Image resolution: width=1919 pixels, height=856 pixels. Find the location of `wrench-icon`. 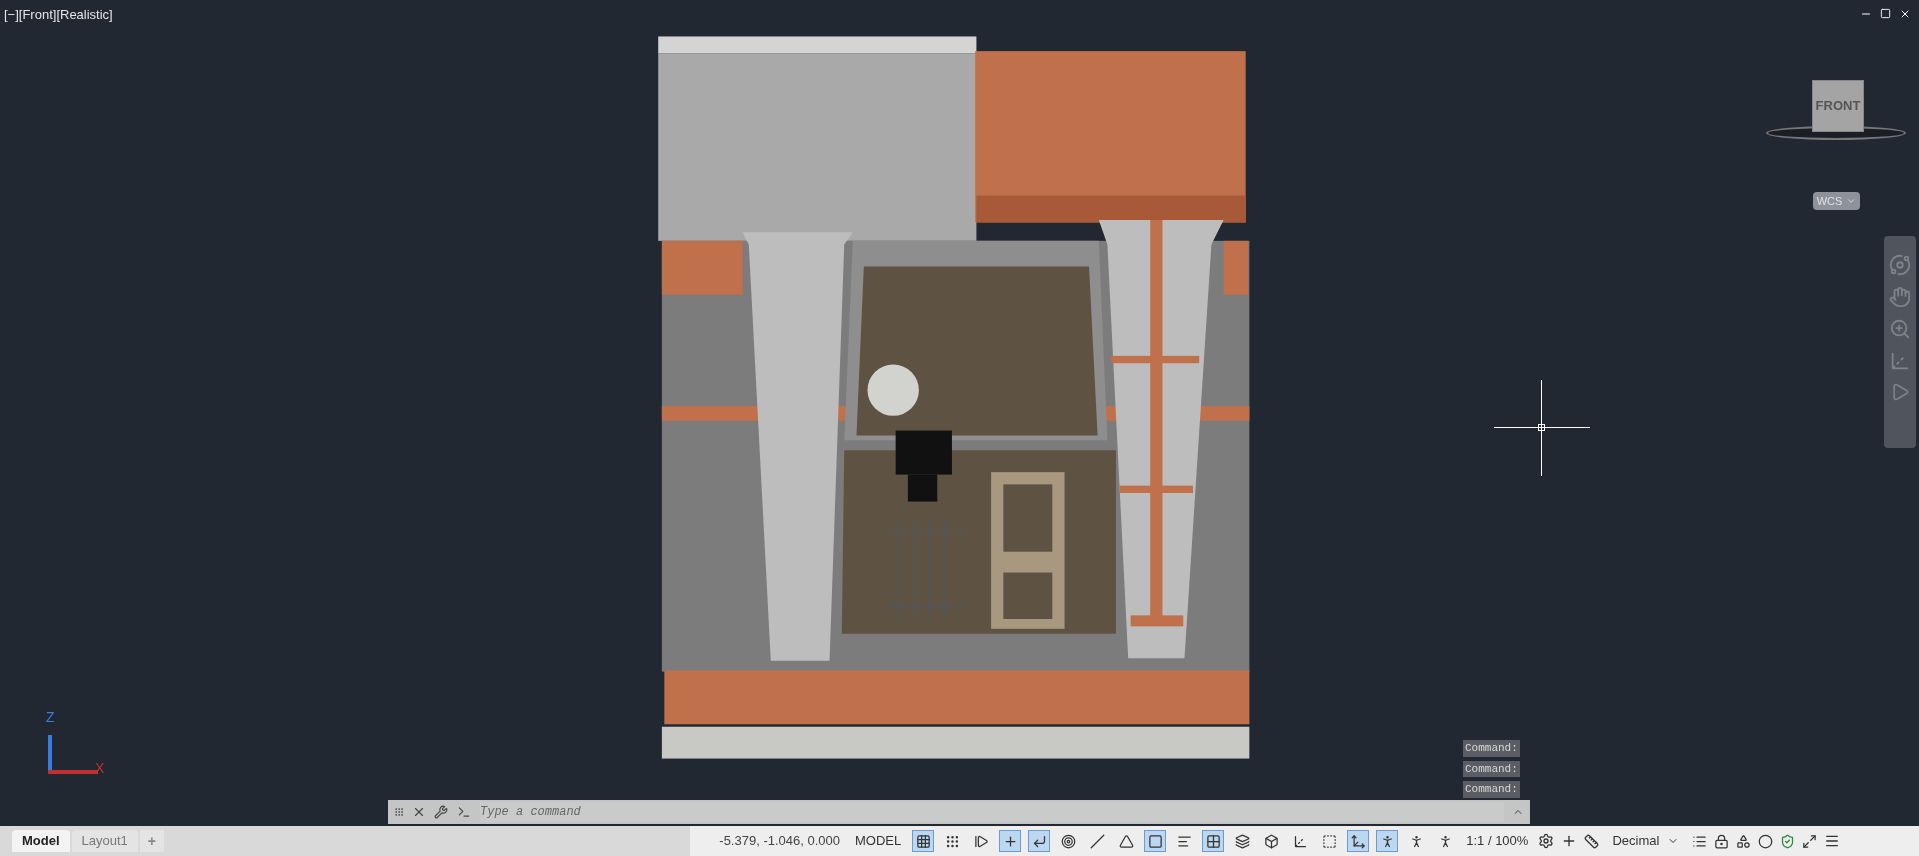

wrench-icon is located at coordinates (441, 812).